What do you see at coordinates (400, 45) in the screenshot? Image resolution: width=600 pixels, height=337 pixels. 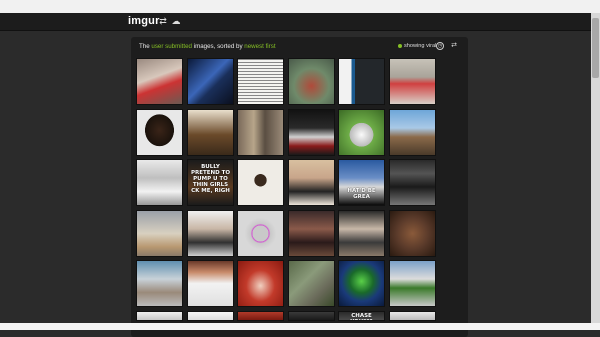 I see `viral-status-dot` at bounding box center [400, 45].